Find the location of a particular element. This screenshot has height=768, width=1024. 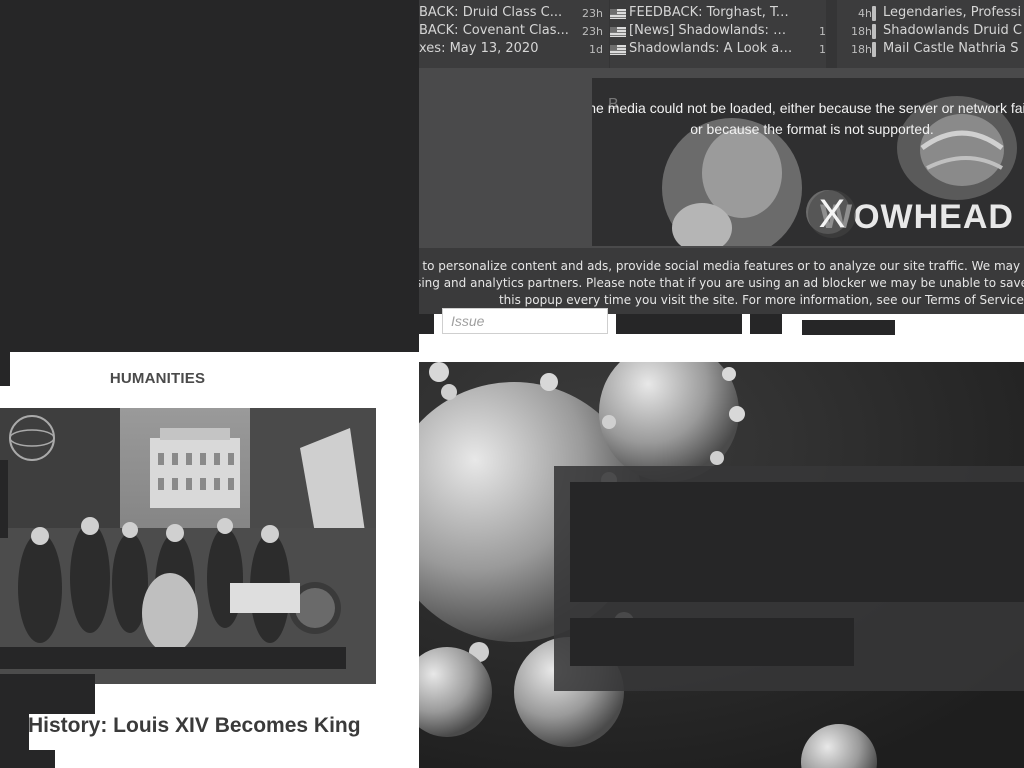

search-row is located at coordinates (721, 335).